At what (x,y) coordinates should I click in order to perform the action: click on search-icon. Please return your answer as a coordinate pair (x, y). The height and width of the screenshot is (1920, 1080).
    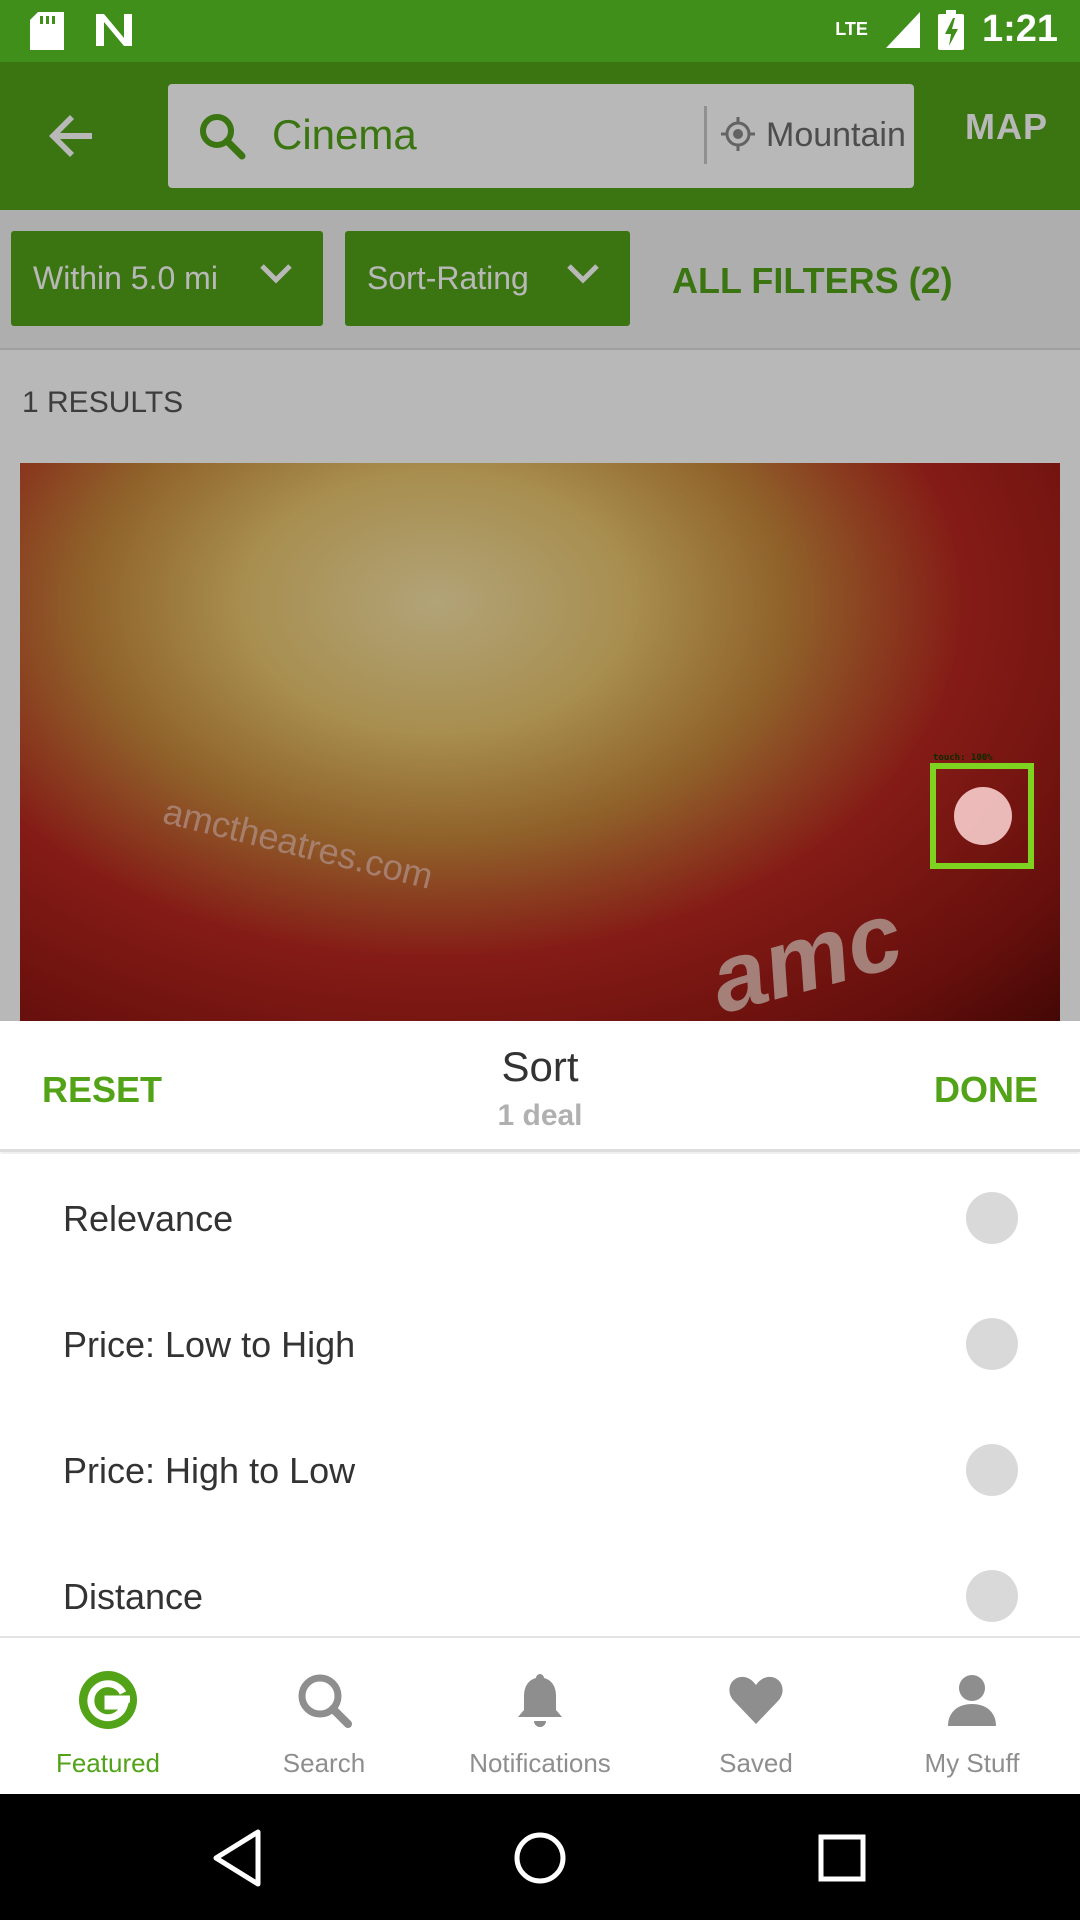
    Looking at the image, I should click on (325, 1701).